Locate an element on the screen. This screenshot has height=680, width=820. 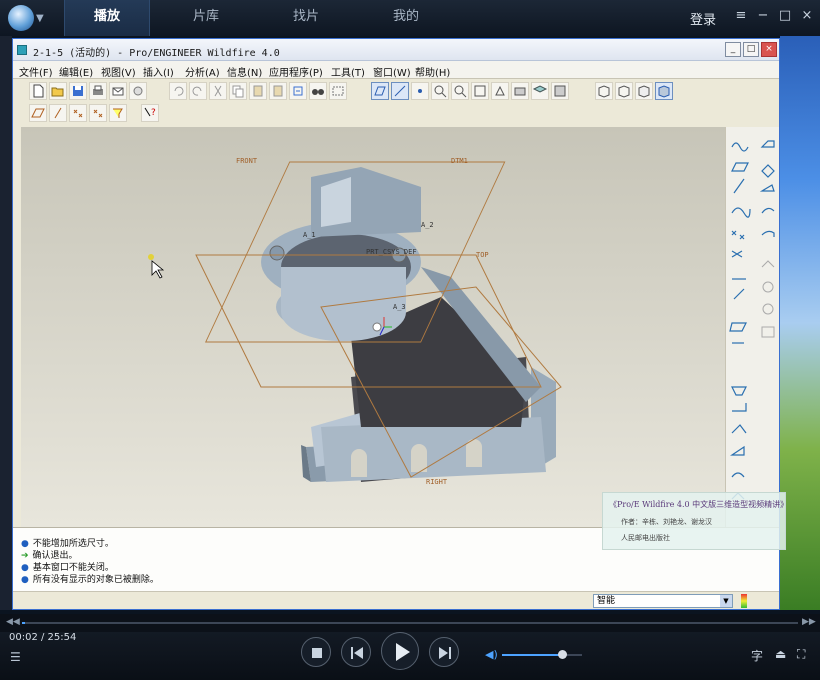
minimize-icon: − is located at coordinates (763, 15).